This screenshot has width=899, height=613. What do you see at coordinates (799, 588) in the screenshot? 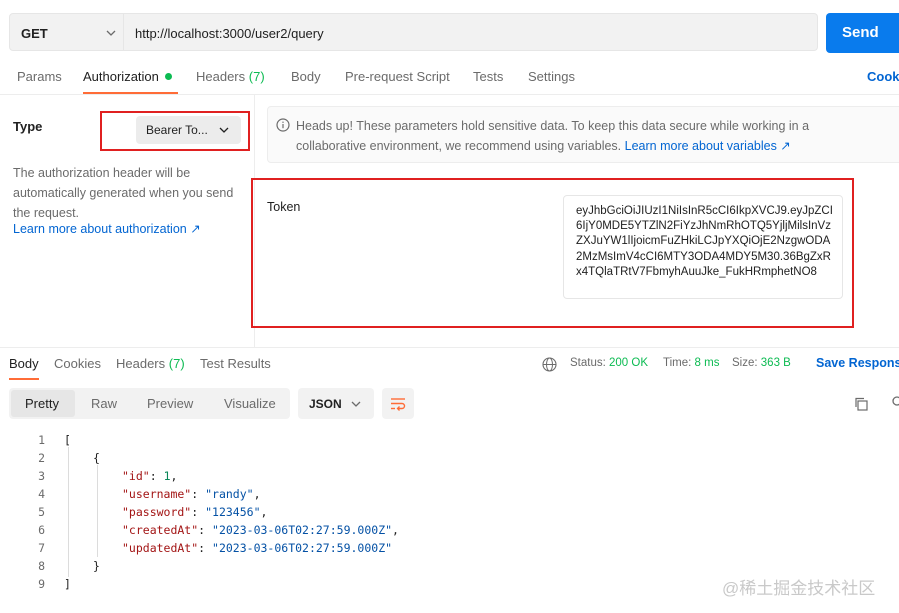
I see `watermark: @稀土掘金技术社区` at bounding box center [799, 588].